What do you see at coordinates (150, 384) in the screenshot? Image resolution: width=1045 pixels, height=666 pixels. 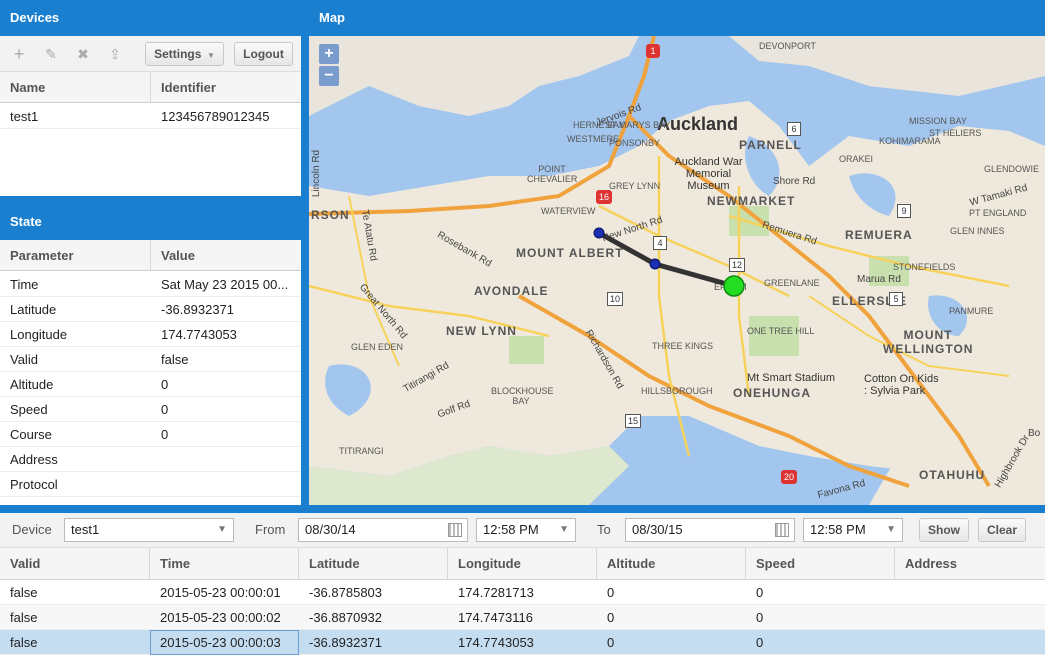 I see `state-row: Altitude 0` at bounding box center [150, 384].